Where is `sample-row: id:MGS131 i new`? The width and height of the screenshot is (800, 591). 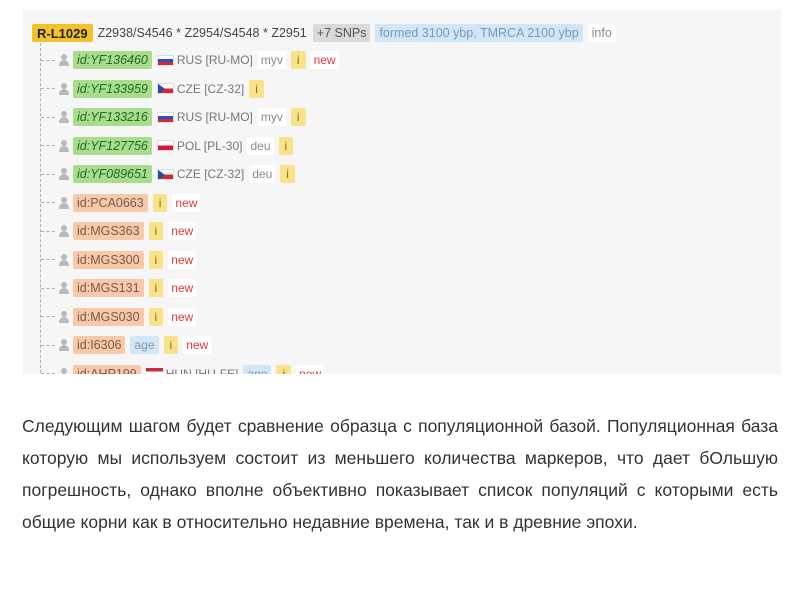 sample-row: id:MGS131 i new is located at coordinates (121, 288).